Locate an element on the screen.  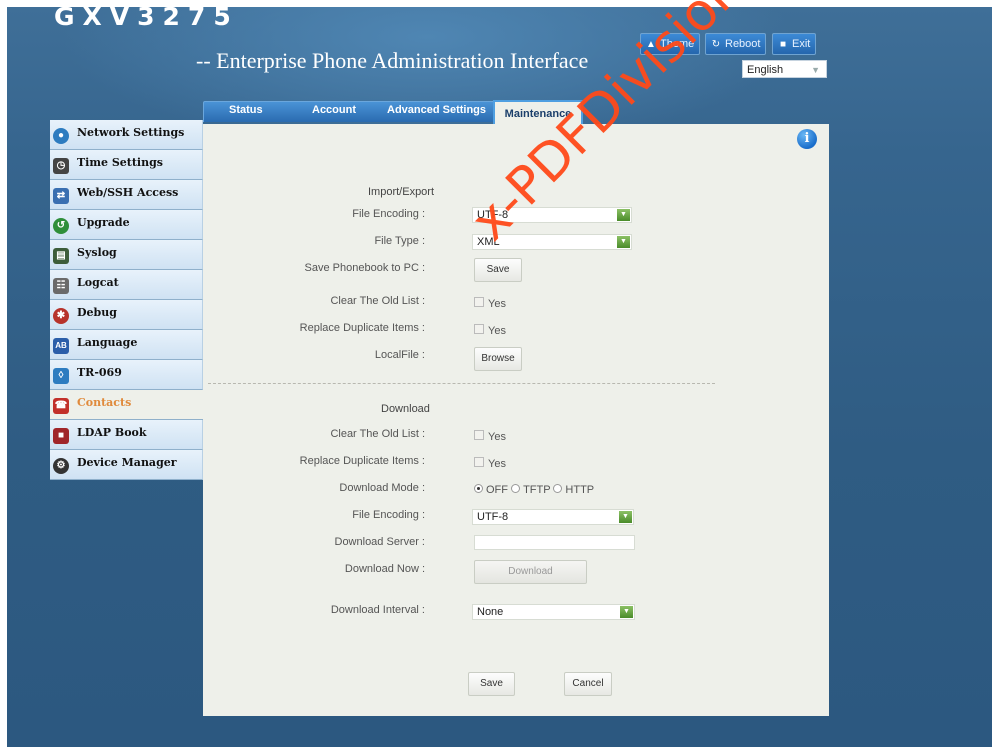
download-file-encoding-value: UTF-8 is located at coordinates (493, 517).